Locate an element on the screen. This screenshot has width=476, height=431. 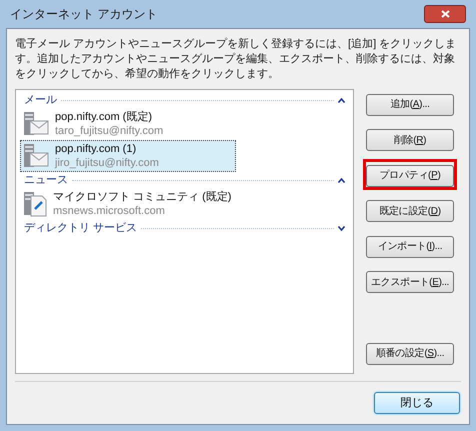
account-name: pop.nifty.com (1) is located at coordinates (96, 149).